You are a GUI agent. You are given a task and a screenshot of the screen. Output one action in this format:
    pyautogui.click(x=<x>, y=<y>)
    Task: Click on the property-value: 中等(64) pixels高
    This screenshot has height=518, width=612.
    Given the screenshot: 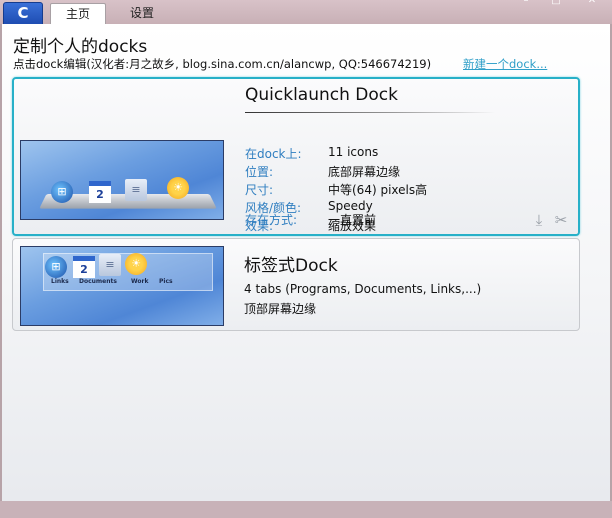 What is the action you would take?
    pyautogui.click(x=378, y=190)
    